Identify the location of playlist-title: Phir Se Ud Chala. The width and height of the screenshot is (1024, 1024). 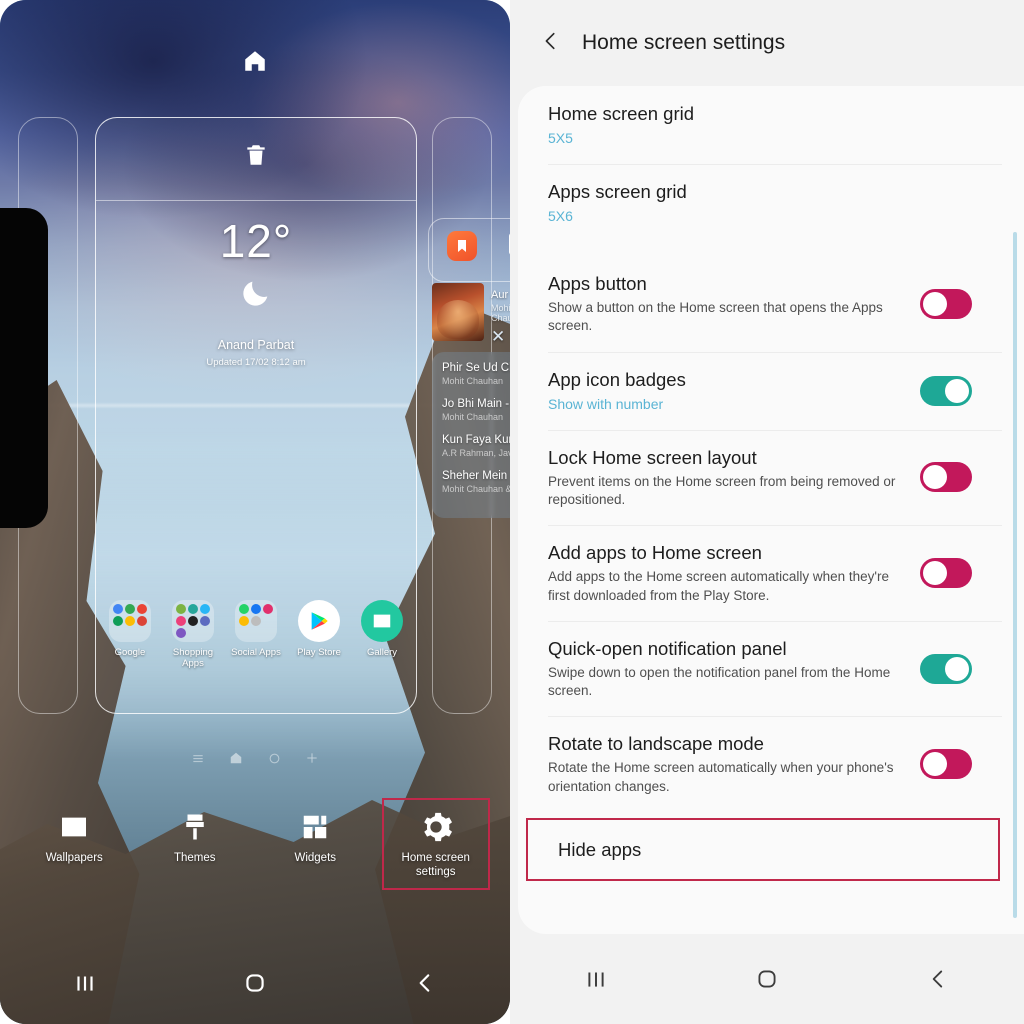
(476, 368).